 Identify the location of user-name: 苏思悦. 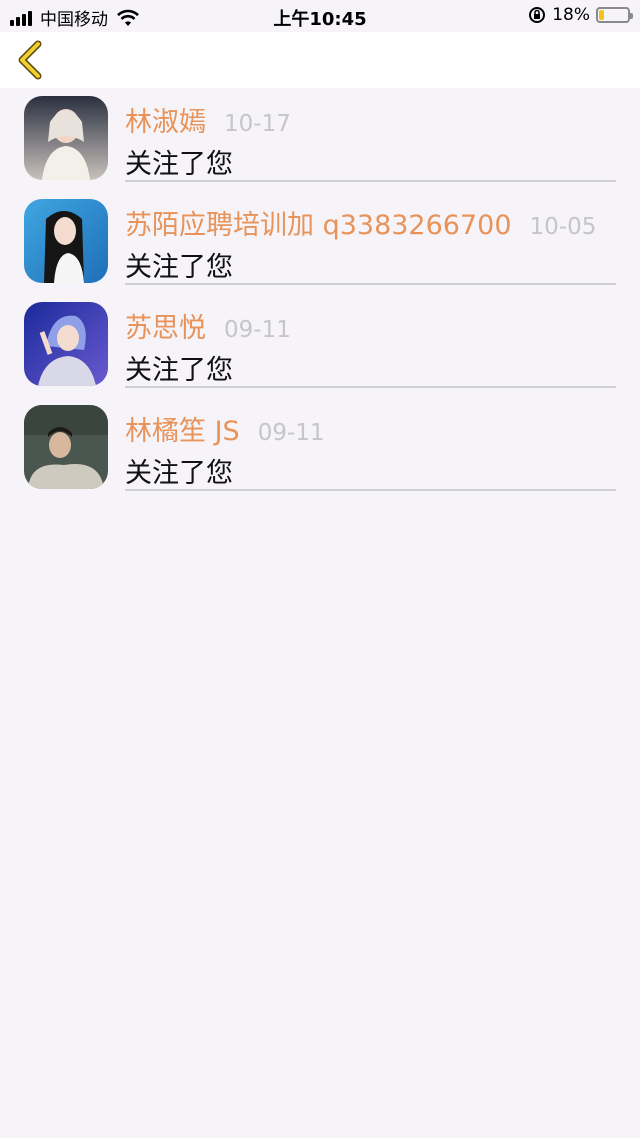
(165, 328).